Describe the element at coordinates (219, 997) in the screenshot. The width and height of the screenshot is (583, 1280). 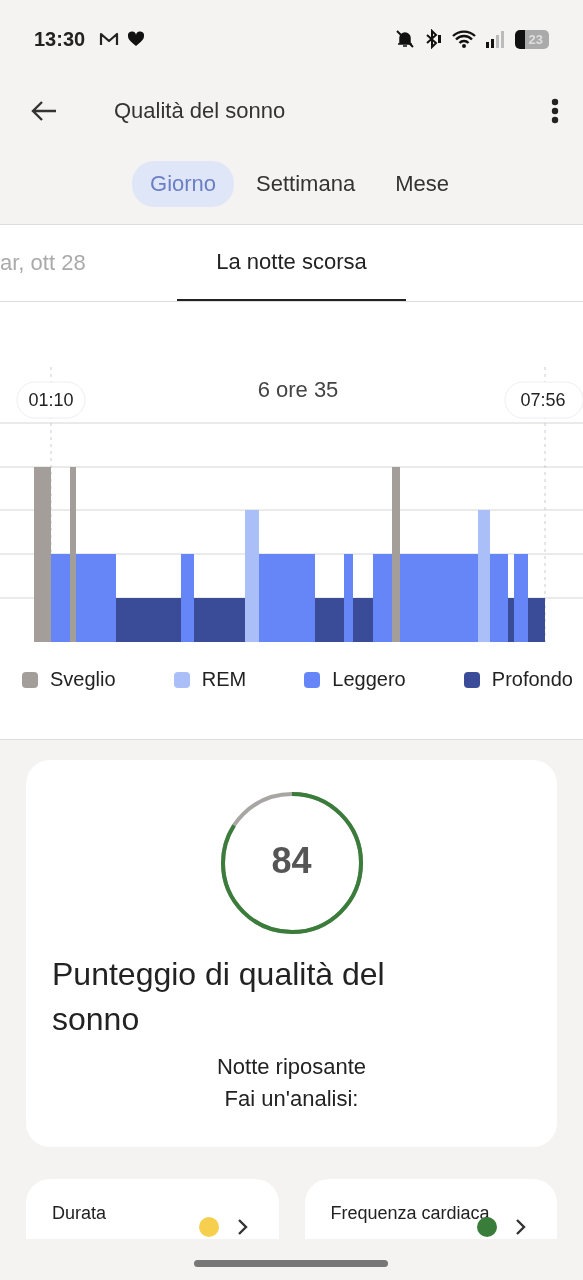
I see `score-title: Punteggio di qualità del sonno` at that location.